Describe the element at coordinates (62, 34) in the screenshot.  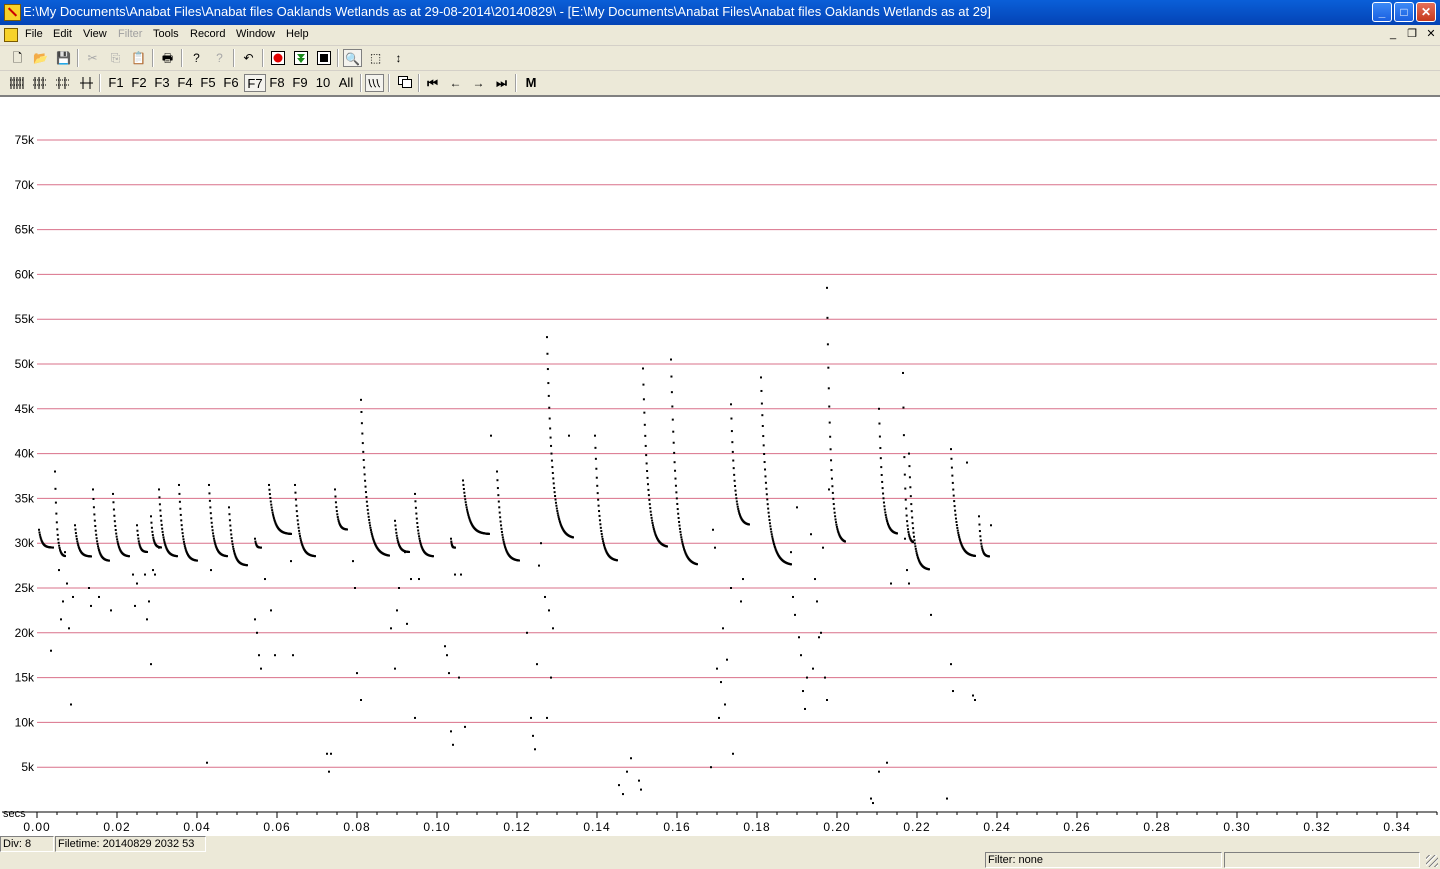
I see `menu-edit: Edit` at that location.